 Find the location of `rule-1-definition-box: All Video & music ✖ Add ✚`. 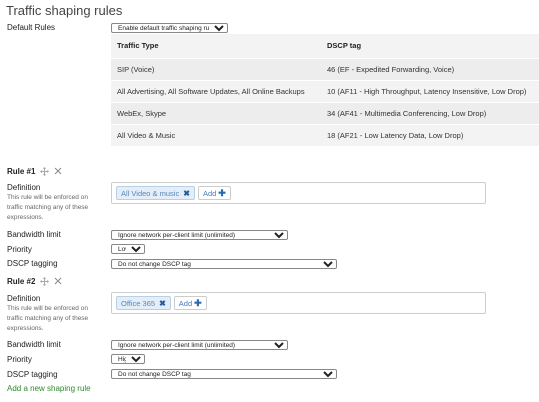

rule-1-definition-box: All Video & music ✖ Add ✚ is located at coordinates (298, 193).